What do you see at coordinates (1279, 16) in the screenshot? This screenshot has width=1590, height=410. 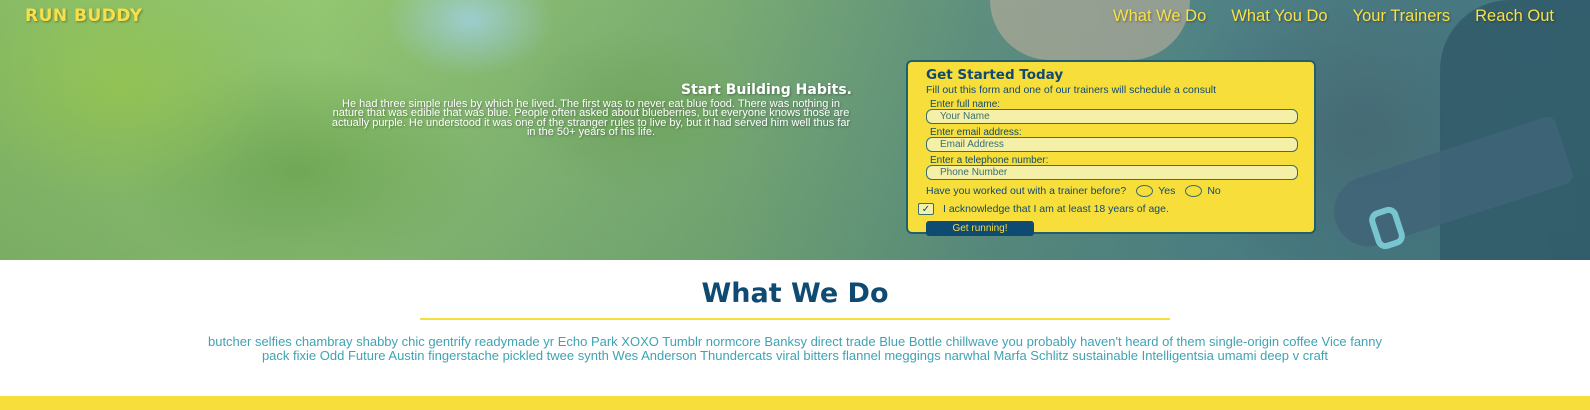 I see `nav-what-you-do: What You Do` at bounding box center [1279, 16].